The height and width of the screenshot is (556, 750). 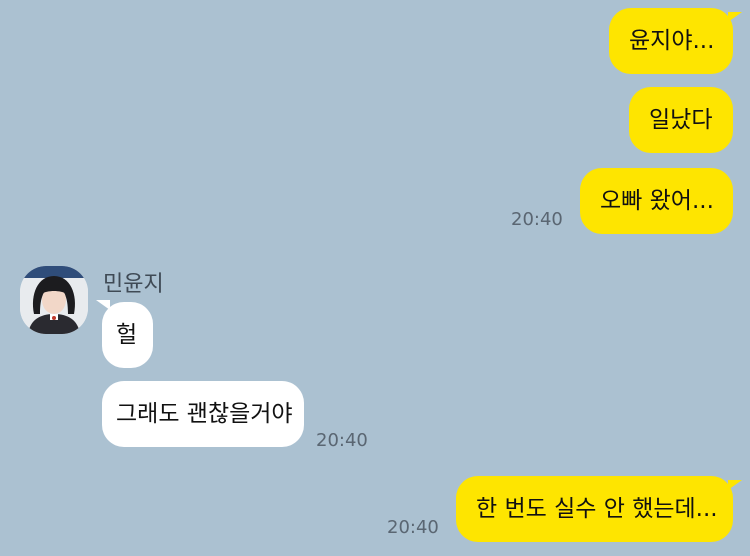 I want to click on message-text: 헐, so click(x=127, y=334).